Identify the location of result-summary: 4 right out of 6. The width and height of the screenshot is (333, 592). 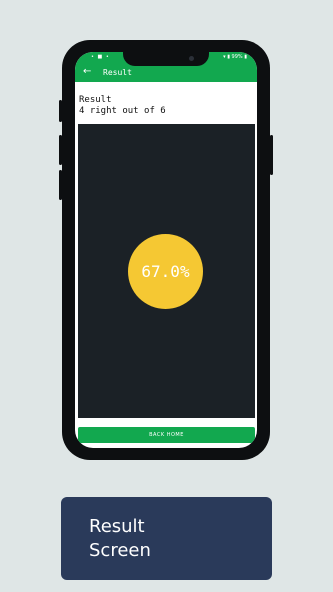
(122, 111).